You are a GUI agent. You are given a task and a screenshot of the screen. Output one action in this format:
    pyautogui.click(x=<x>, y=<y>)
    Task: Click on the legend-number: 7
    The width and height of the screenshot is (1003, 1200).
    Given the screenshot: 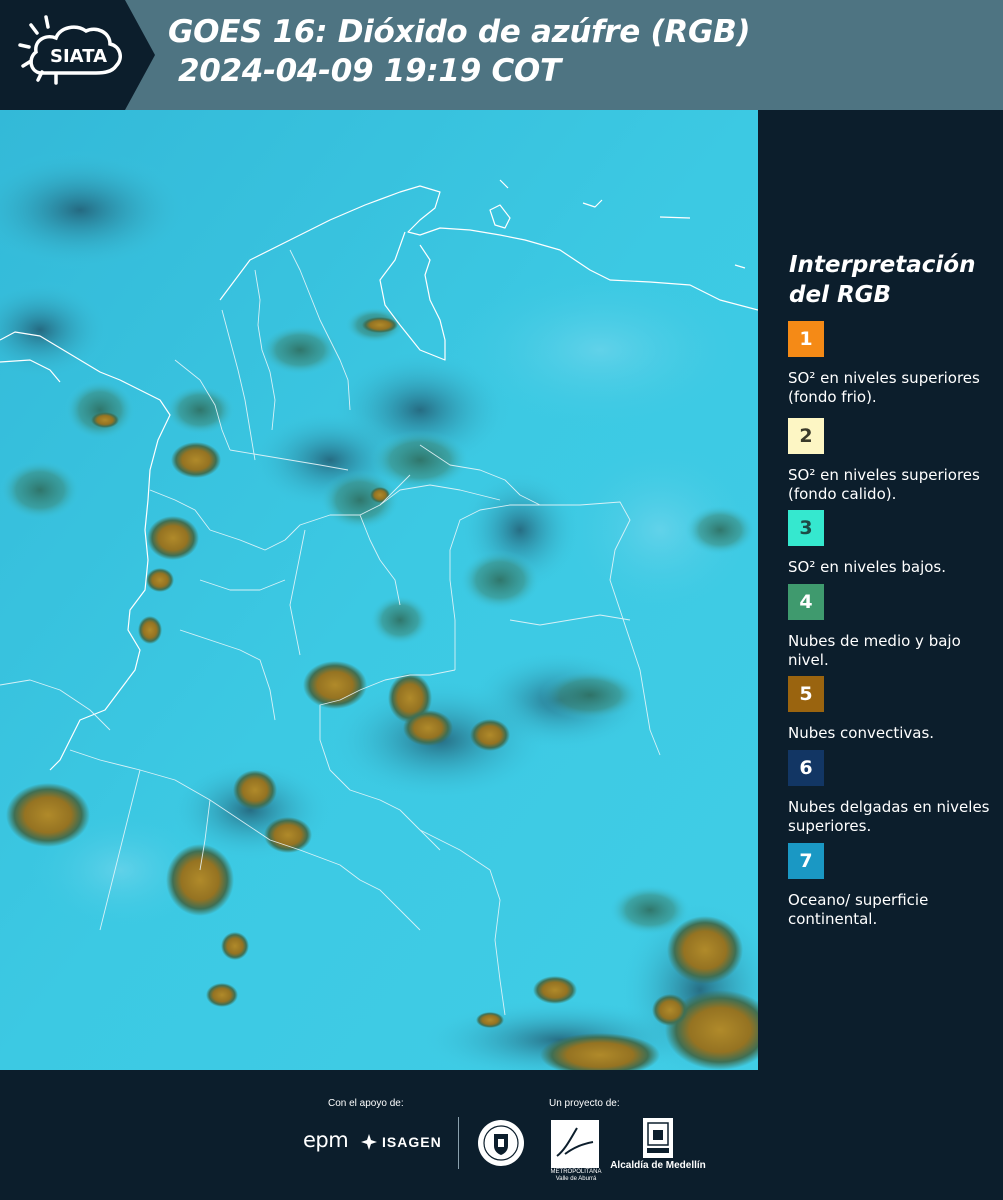 What is the action you would take?
    pyautogui.click(x=806, y=861)
    